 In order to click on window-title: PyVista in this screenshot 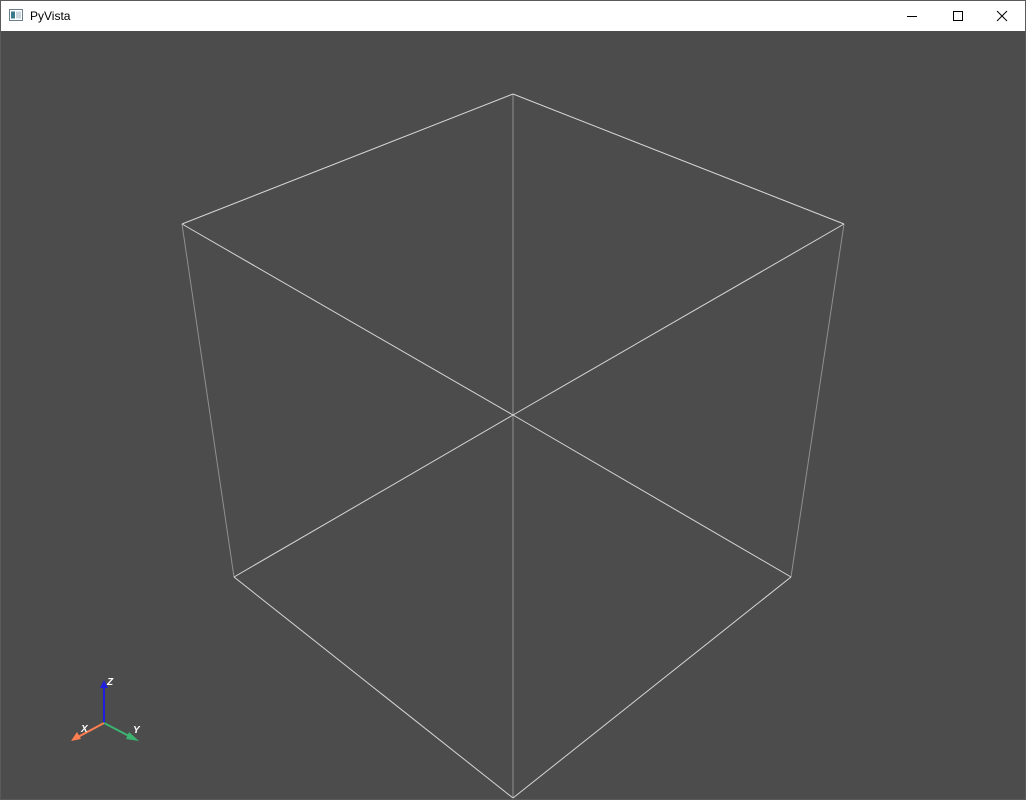, I will do `click(50, 16)`.